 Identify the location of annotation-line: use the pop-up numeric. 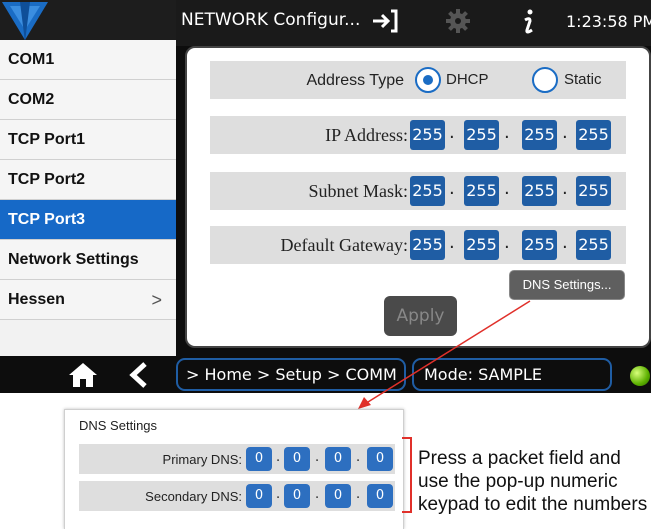
(518, 481).